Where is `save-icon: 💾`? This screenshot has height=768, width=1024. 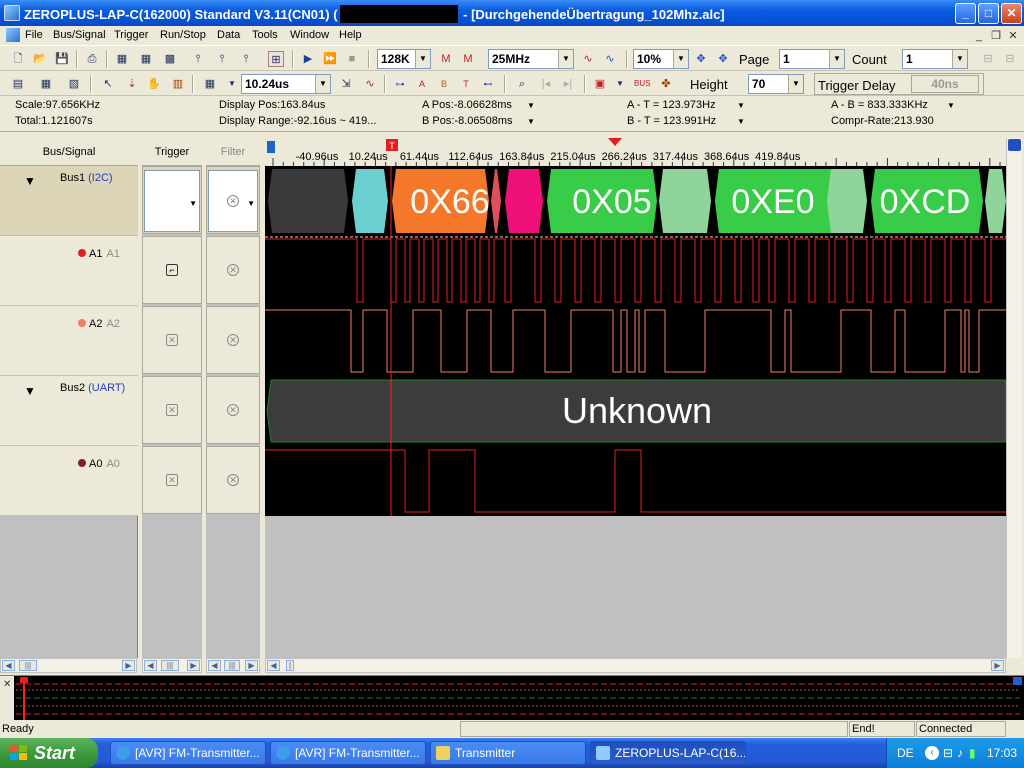
save-icon: 💾 is located at coordinates (62, 59).